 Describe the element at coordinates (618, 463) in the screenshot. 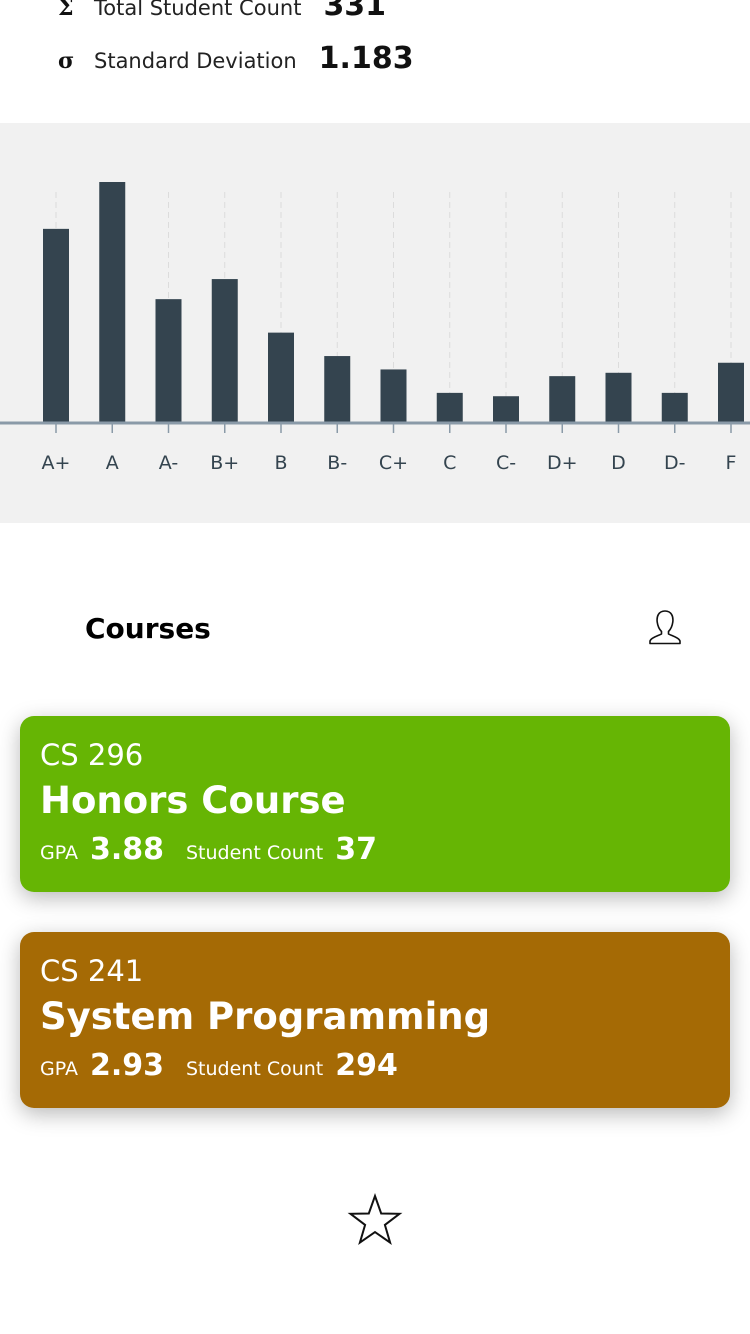

I see `x-tick-label: D` at that location.